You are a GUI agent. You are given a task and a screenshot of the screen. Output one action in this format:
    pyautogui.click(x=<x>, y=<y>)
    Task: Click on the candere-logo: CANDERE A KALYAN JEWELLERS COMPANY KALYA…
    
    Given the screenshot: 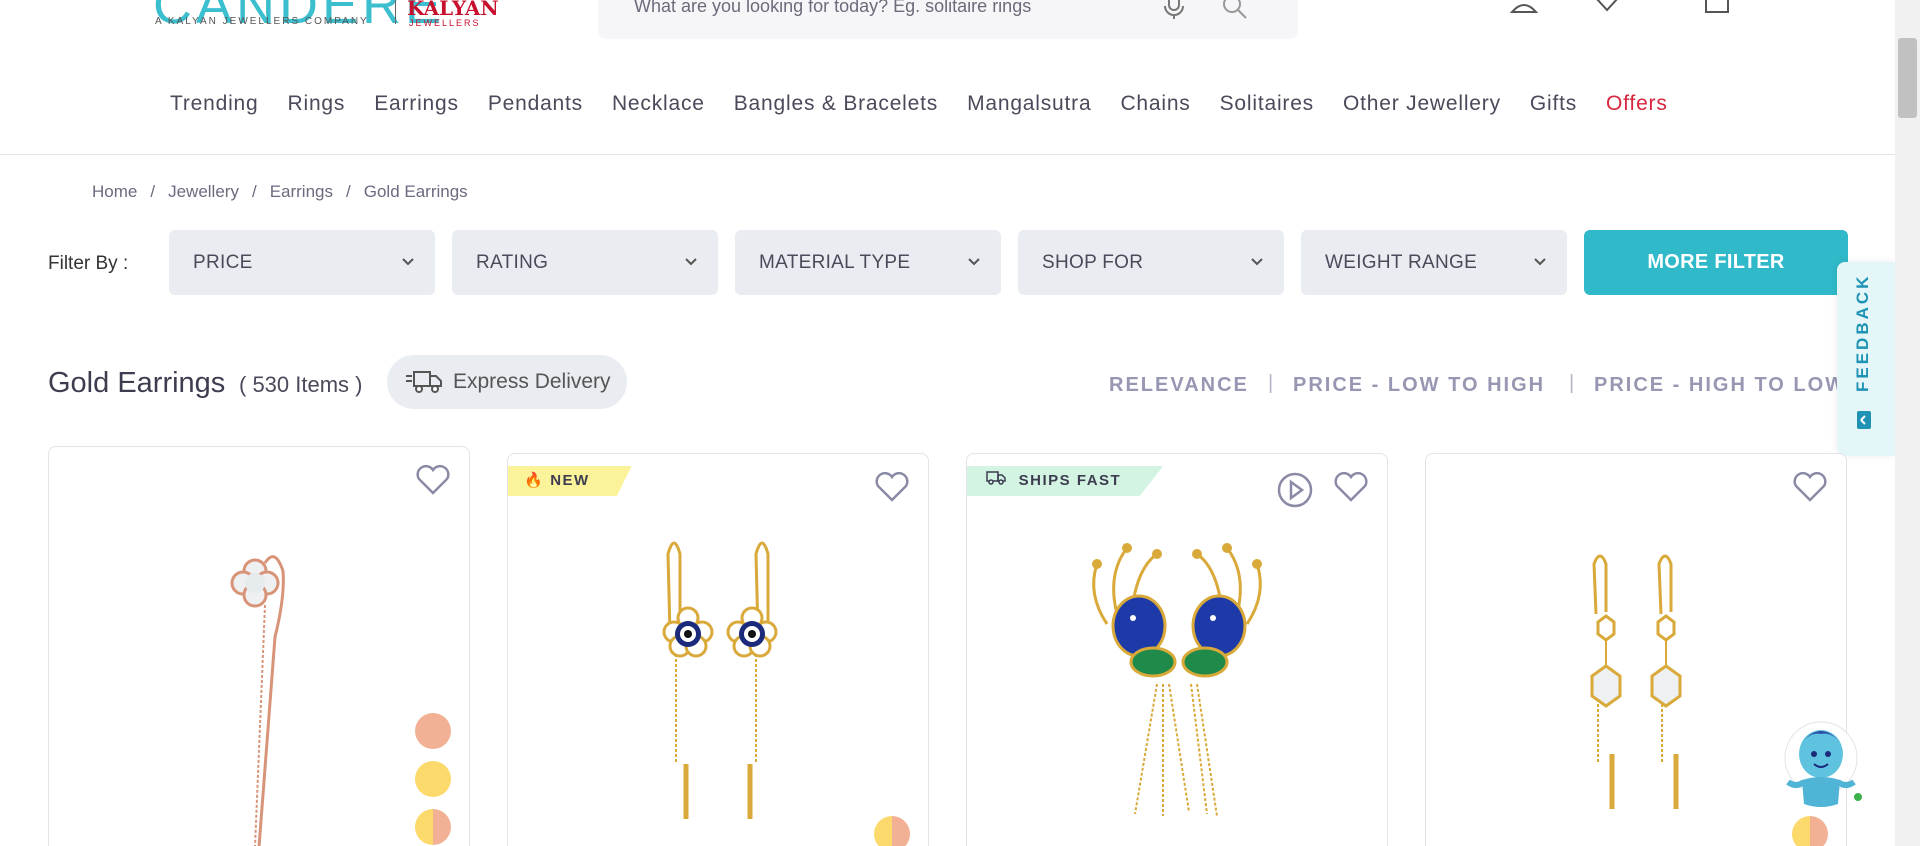 What is the action you would take?
    pyautogui.click(x=328, y=17)
    